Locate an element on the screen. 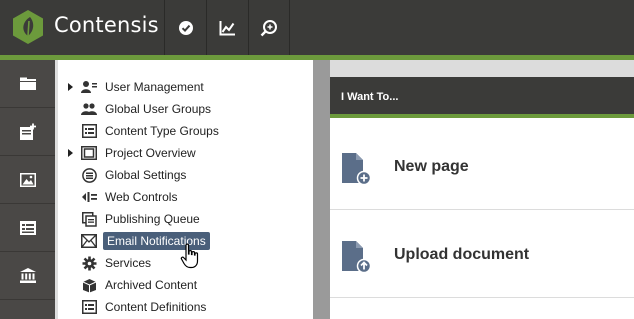 Image resolution: width=634 pixels, height=319 pixels. web-controls-icon is located at coordinates (89, 197).